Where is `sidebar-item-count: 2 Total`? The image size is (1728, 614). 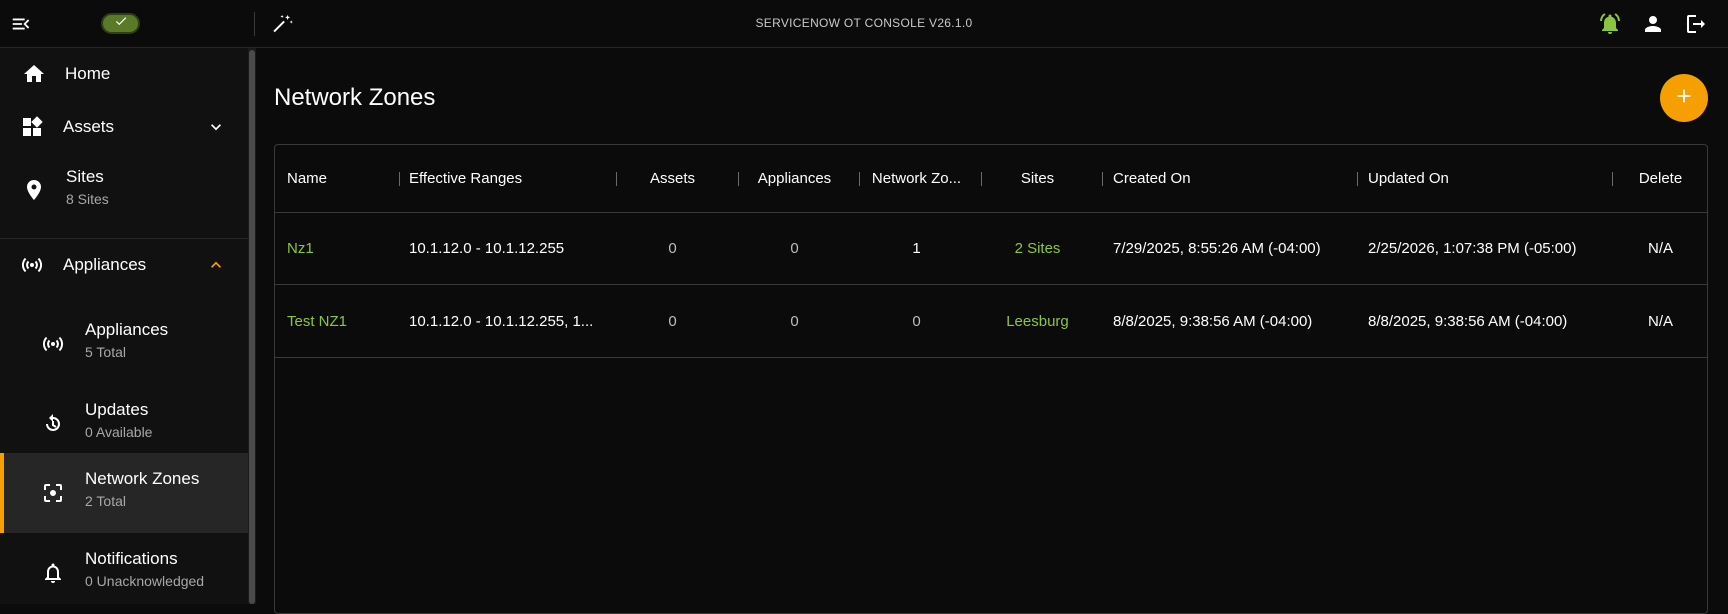 sidebar-item-count: 2 Total is located at coordinates (105, 501).